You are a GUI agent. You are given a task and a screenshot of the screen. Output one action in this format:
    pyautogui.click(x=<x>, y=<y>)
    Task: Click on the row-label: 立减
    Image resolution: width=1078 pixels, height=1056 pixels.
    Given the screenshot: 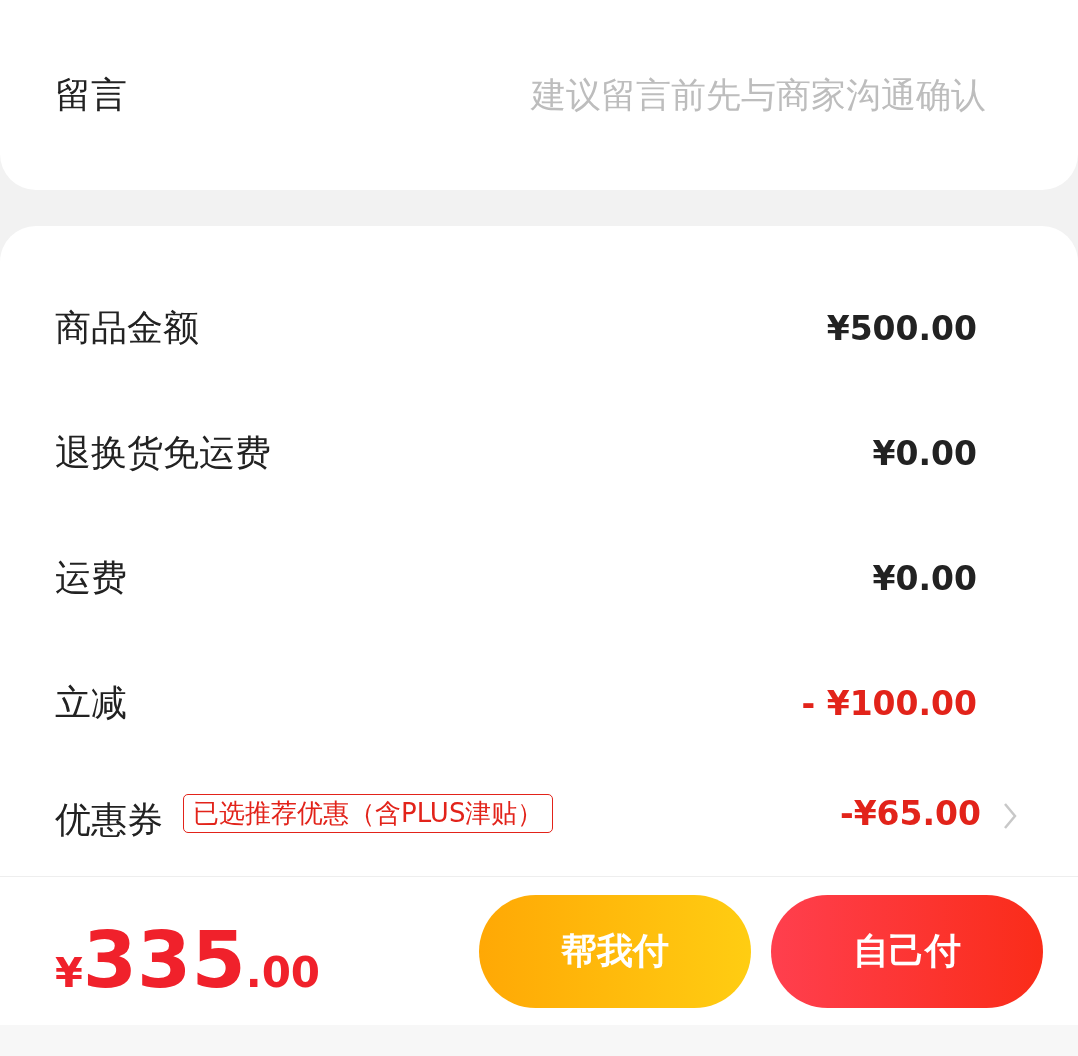 What is the action you would take?
    pyautogui.click(x=91, y=703)
    